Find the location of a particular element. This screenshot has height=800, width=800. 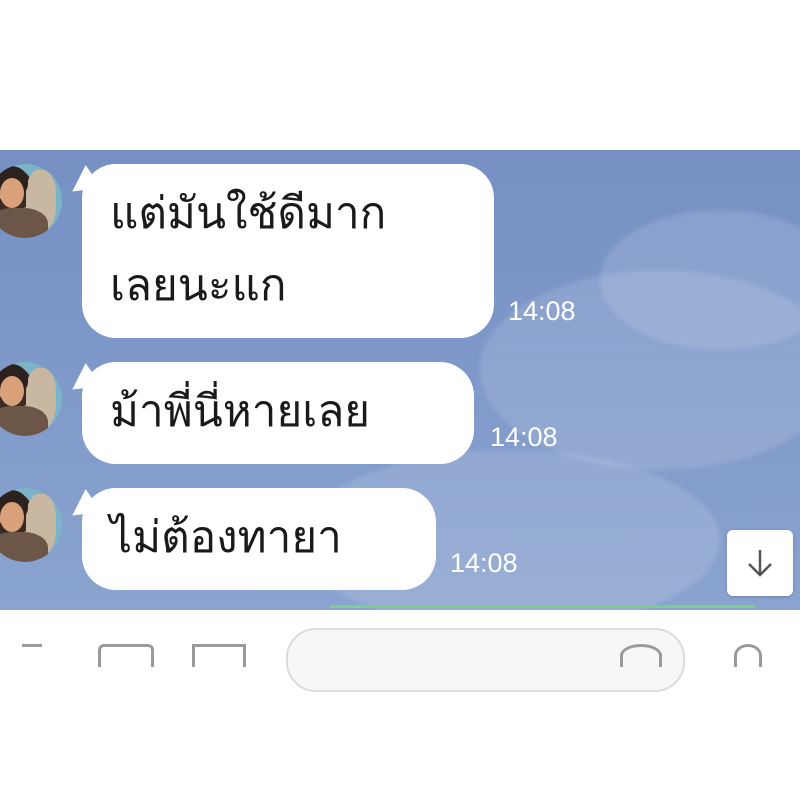

message-bubble: ไม่ต้องทายา is located at coordinates (259, 539).